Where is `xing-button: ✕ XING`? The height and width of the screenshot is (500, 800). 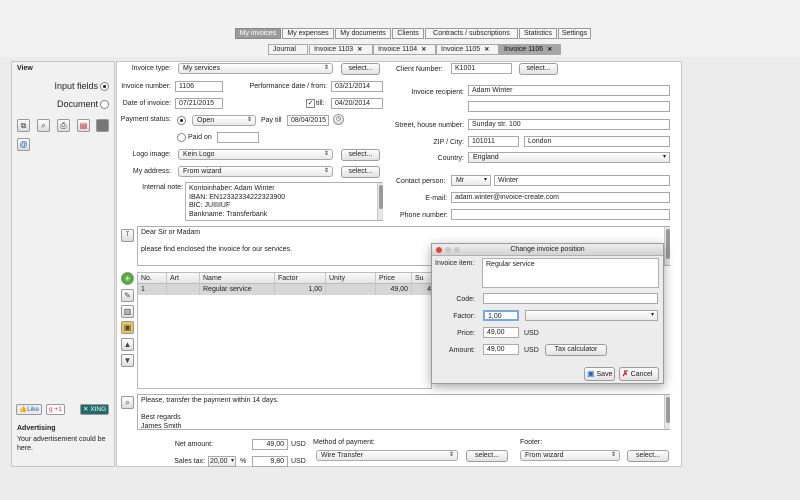 xing-button: ✕ XING is located at coordinates (95, 409).